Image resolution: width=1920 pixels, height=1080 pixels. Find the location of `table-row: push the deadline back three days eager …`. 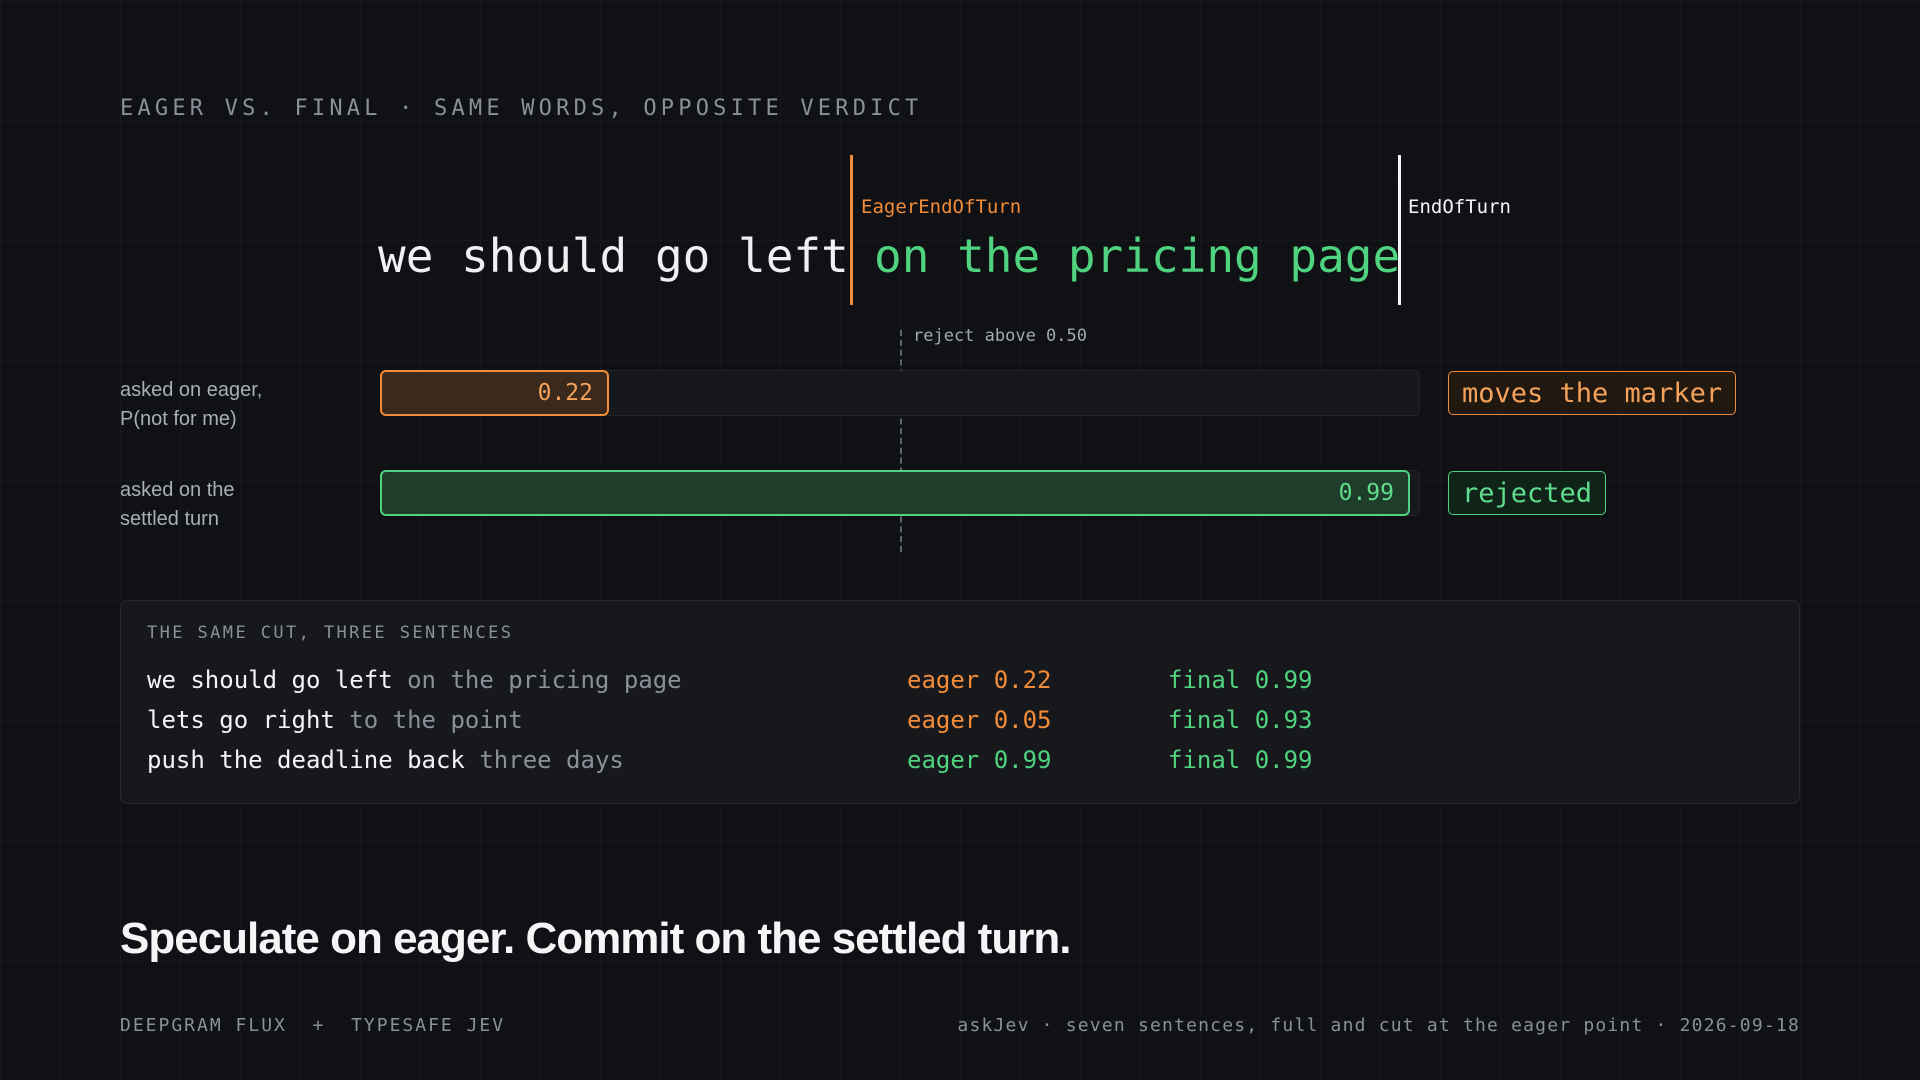

table-row: push the deadline back three days eager … is located at coordinates (957, 764).